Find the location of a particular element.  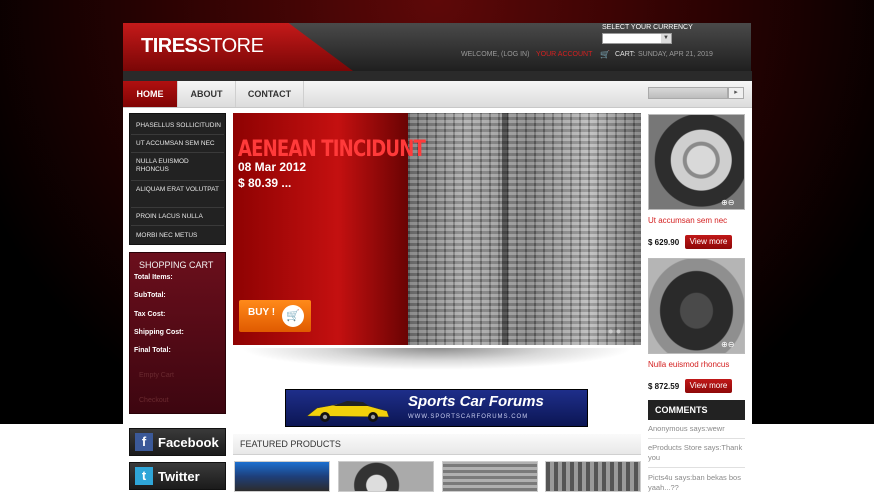

comments-title: COMMENTS is located at coordinates (681, 410).